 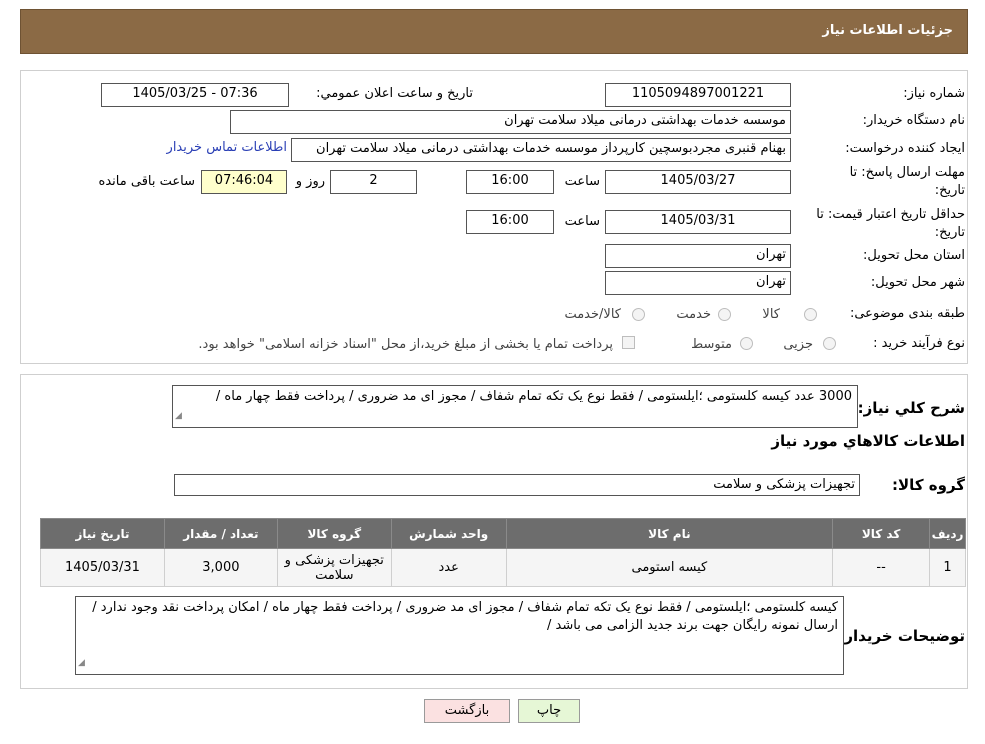 I want to click on city-field: تهران, so click(x=698, y=283).